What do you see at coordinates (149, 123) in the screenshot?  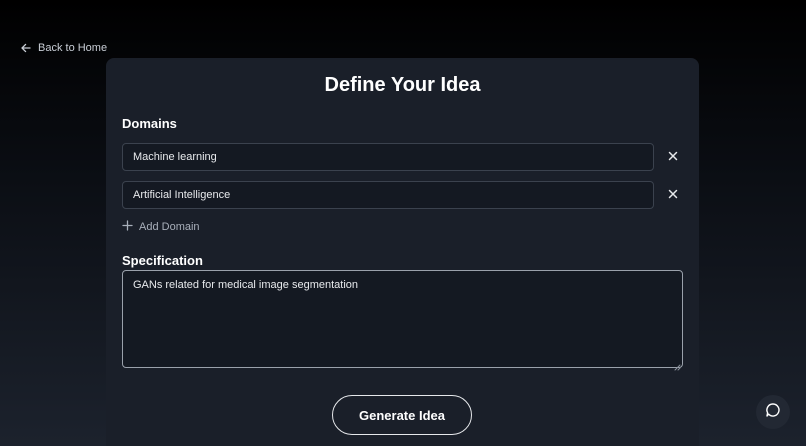 I see `domains-label: Domains` at bounding box center [149, 123].